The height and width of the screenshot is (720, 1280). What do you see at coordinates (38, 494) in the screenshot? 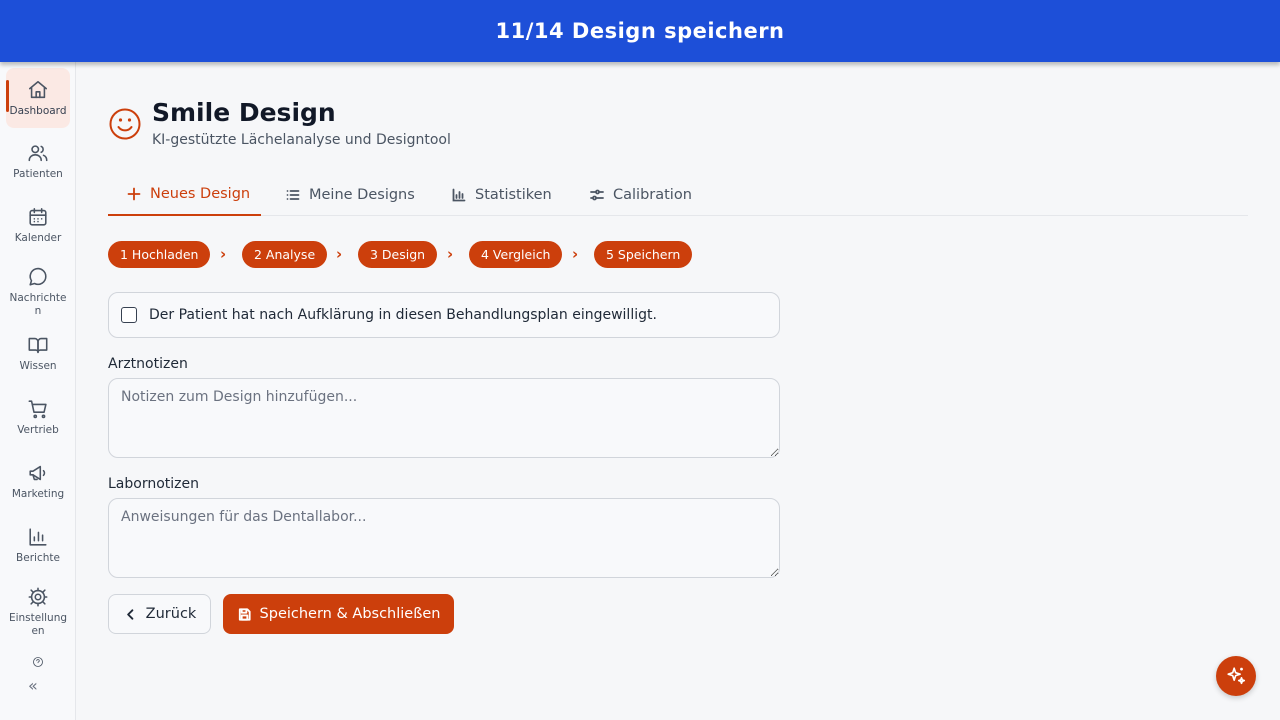
I see `sidebar-item-label: Marketing` at bounding box center [38, 494].